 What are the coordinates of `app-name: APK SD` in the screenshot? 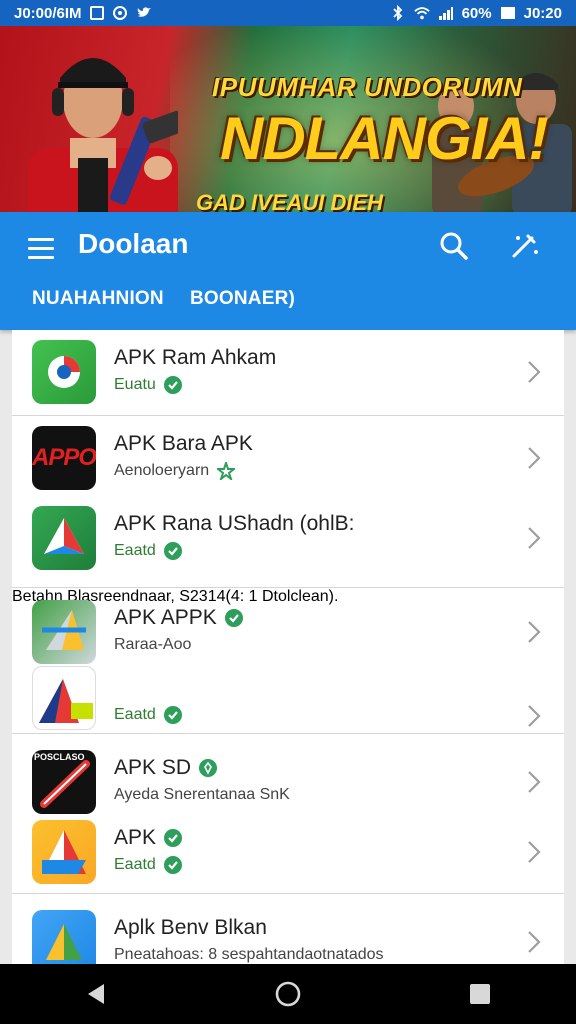 It's located at (166, 768).